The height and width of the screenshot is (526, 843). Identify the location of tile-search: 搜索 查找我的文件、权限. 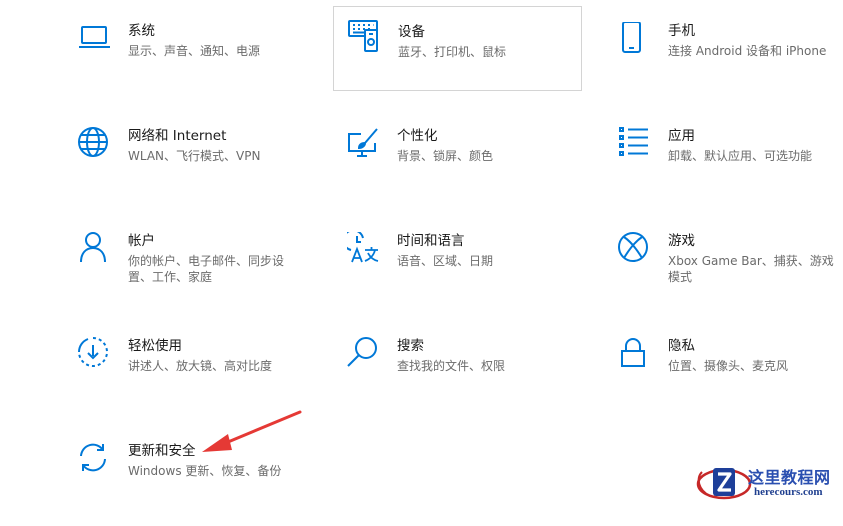
(470, 379).